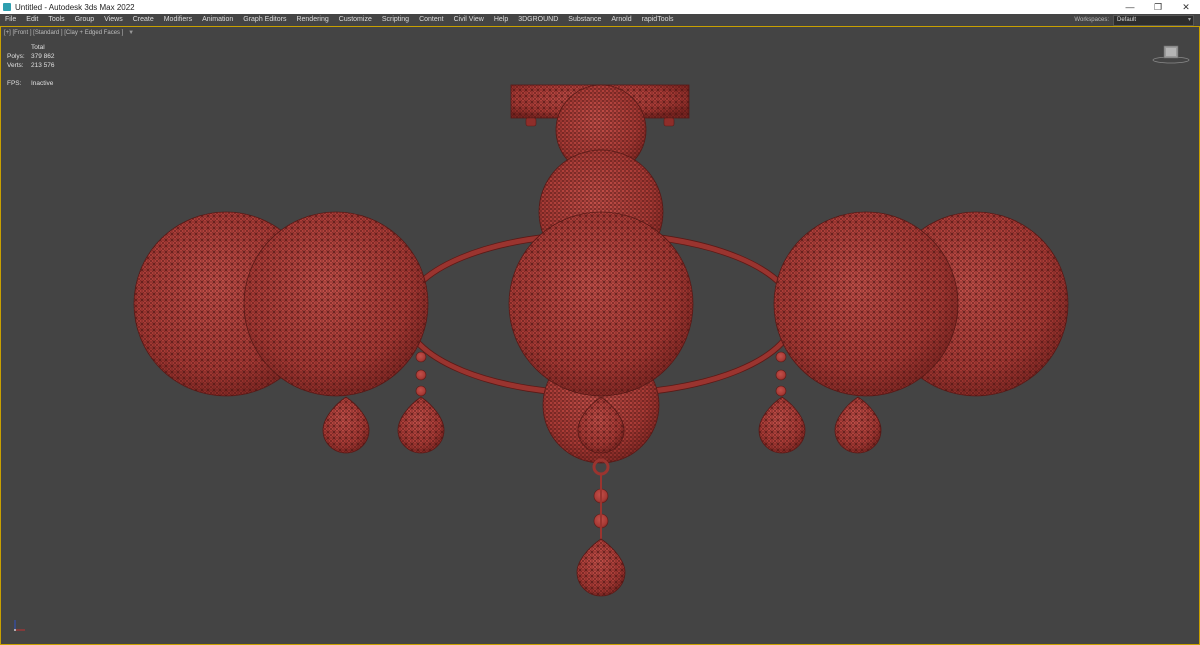  I want to click on title-bar: Untitled - Autodesk 3ds Max 2022 — ❐ ✕, so click(600, 7).